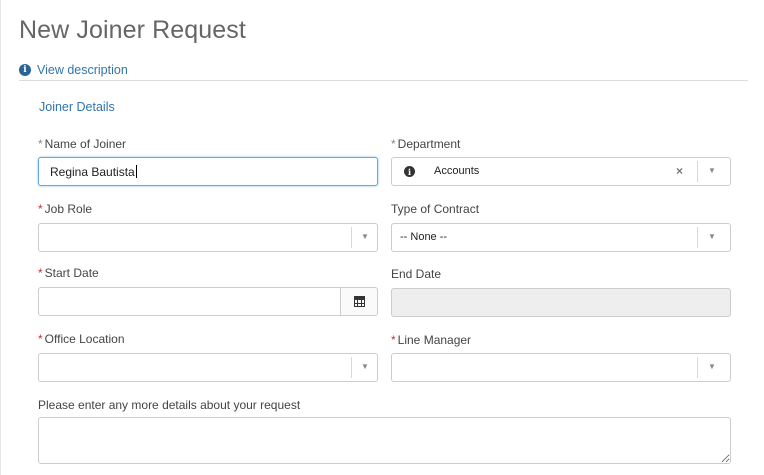 The width and height of the screenshot is (764, 475). What do you see at coordinates (409, 171) in the screenshot?
I see `department-info-icon: i` at bounding box center [409, 171].